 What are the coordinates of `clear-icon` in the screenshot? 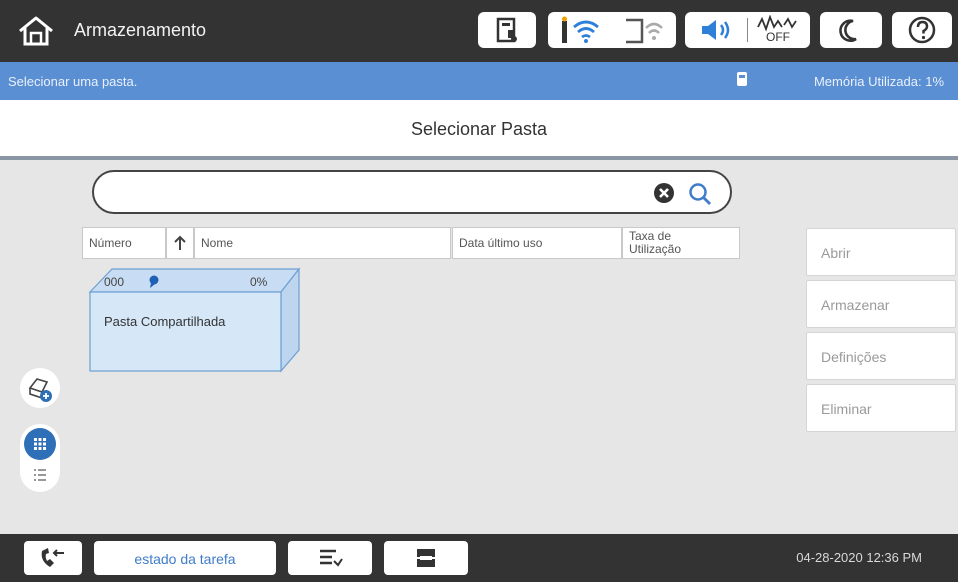 It's located at (664, 193).